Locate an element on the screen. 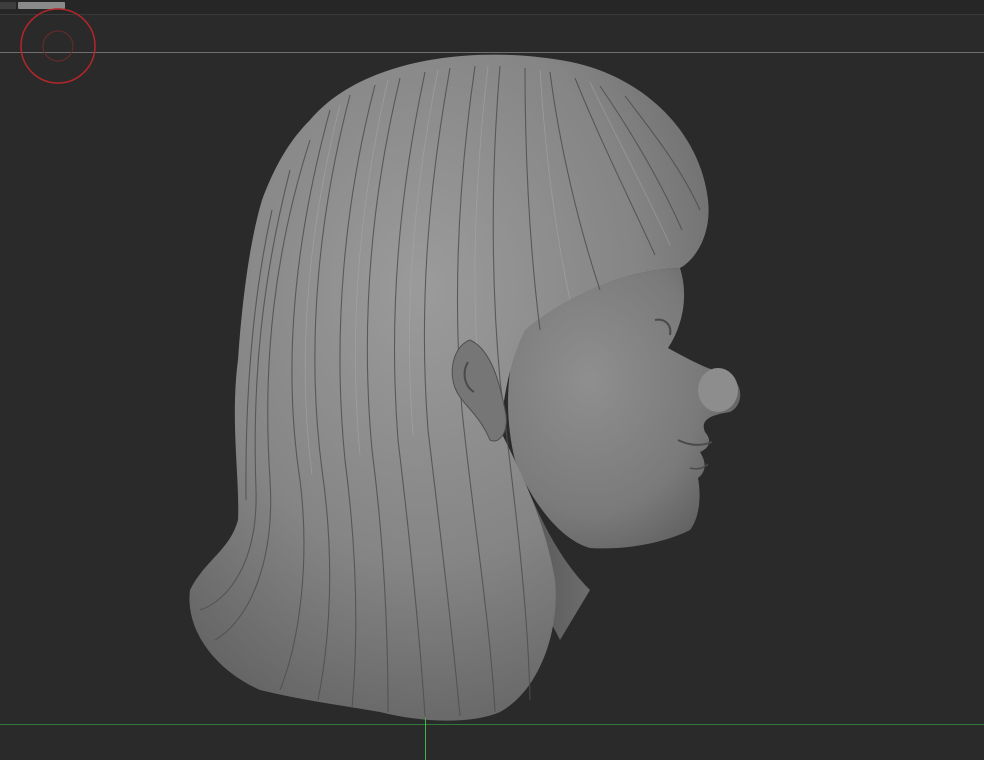 The image size is (984, 760). ground-grid-line is located at coordinates (492, 724).